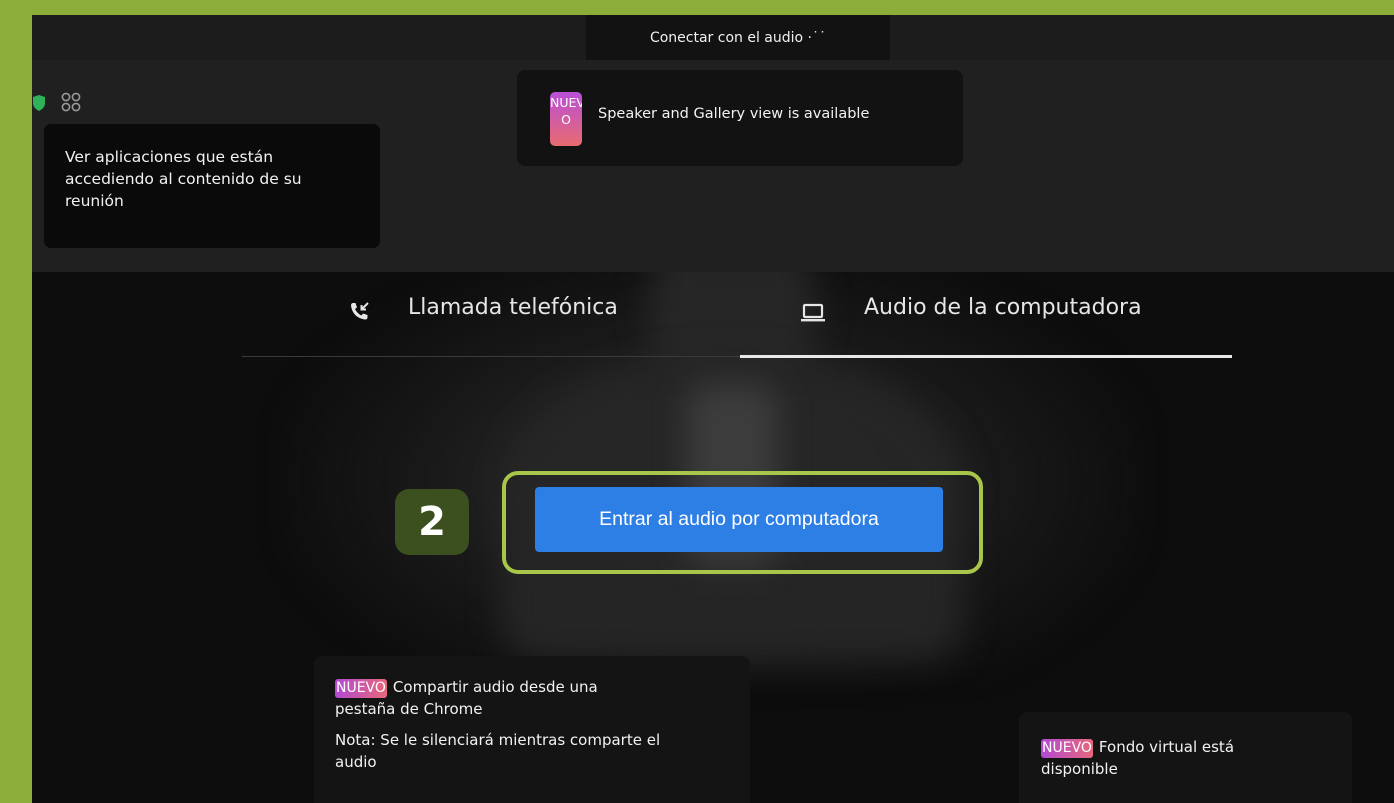 Image resolution: width=1394 pixels, height=803 pixels. What do you see at coordinates (169, 157) in the screenshot?
I see `apps-tooltip-line: Ver aplicaciones que están` at bounding box center [169, 157].